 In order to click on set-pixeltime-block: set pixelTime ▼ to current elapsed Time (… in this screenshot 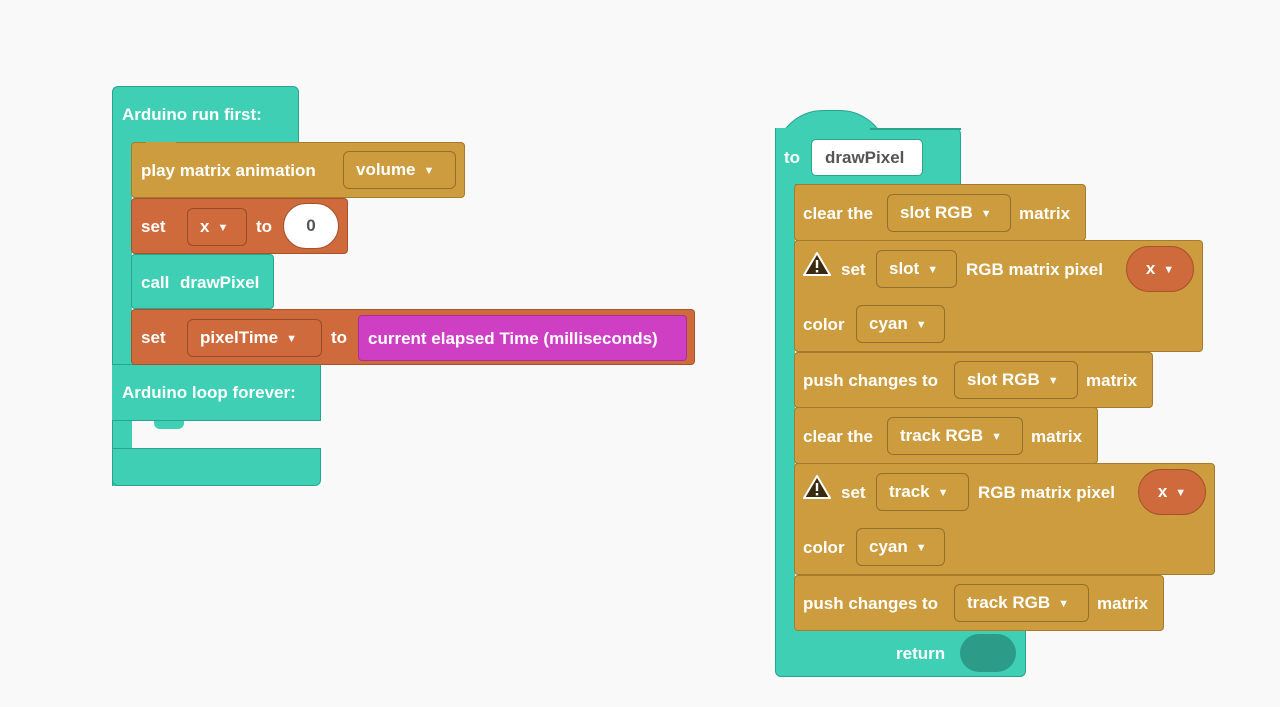, I will do `click(413, 337)`.